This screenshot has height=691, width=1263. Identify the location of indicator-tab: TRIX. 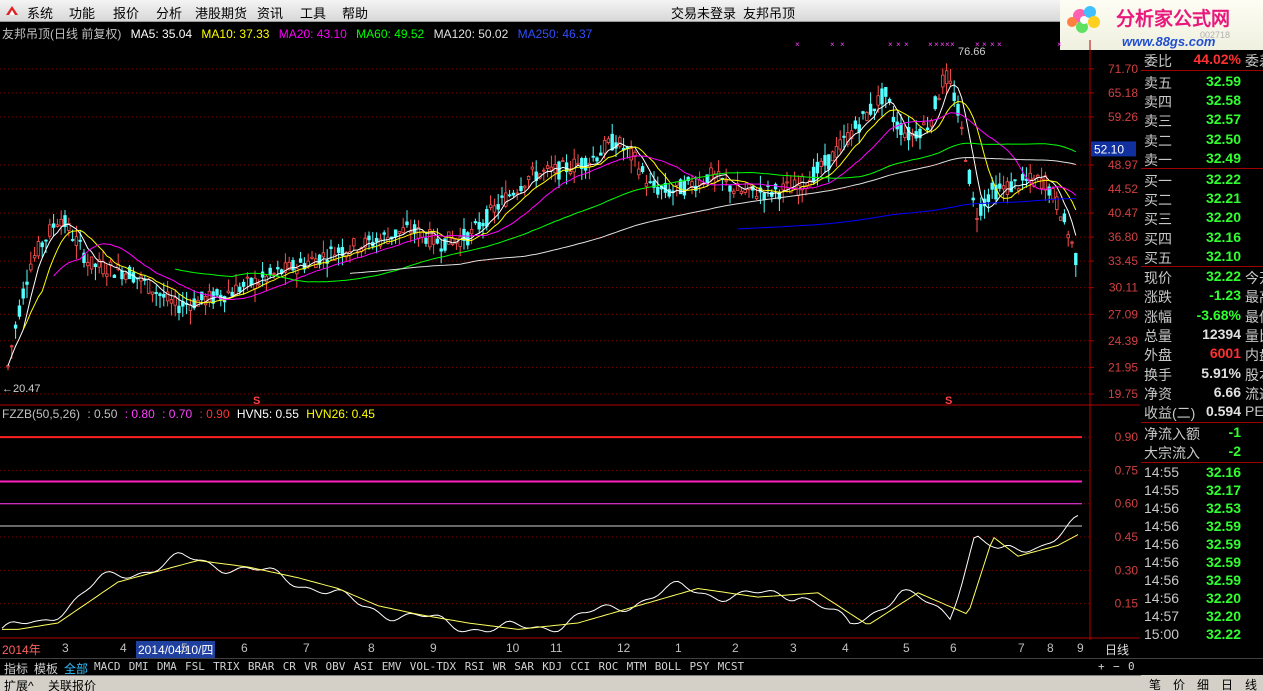
(226, 666).